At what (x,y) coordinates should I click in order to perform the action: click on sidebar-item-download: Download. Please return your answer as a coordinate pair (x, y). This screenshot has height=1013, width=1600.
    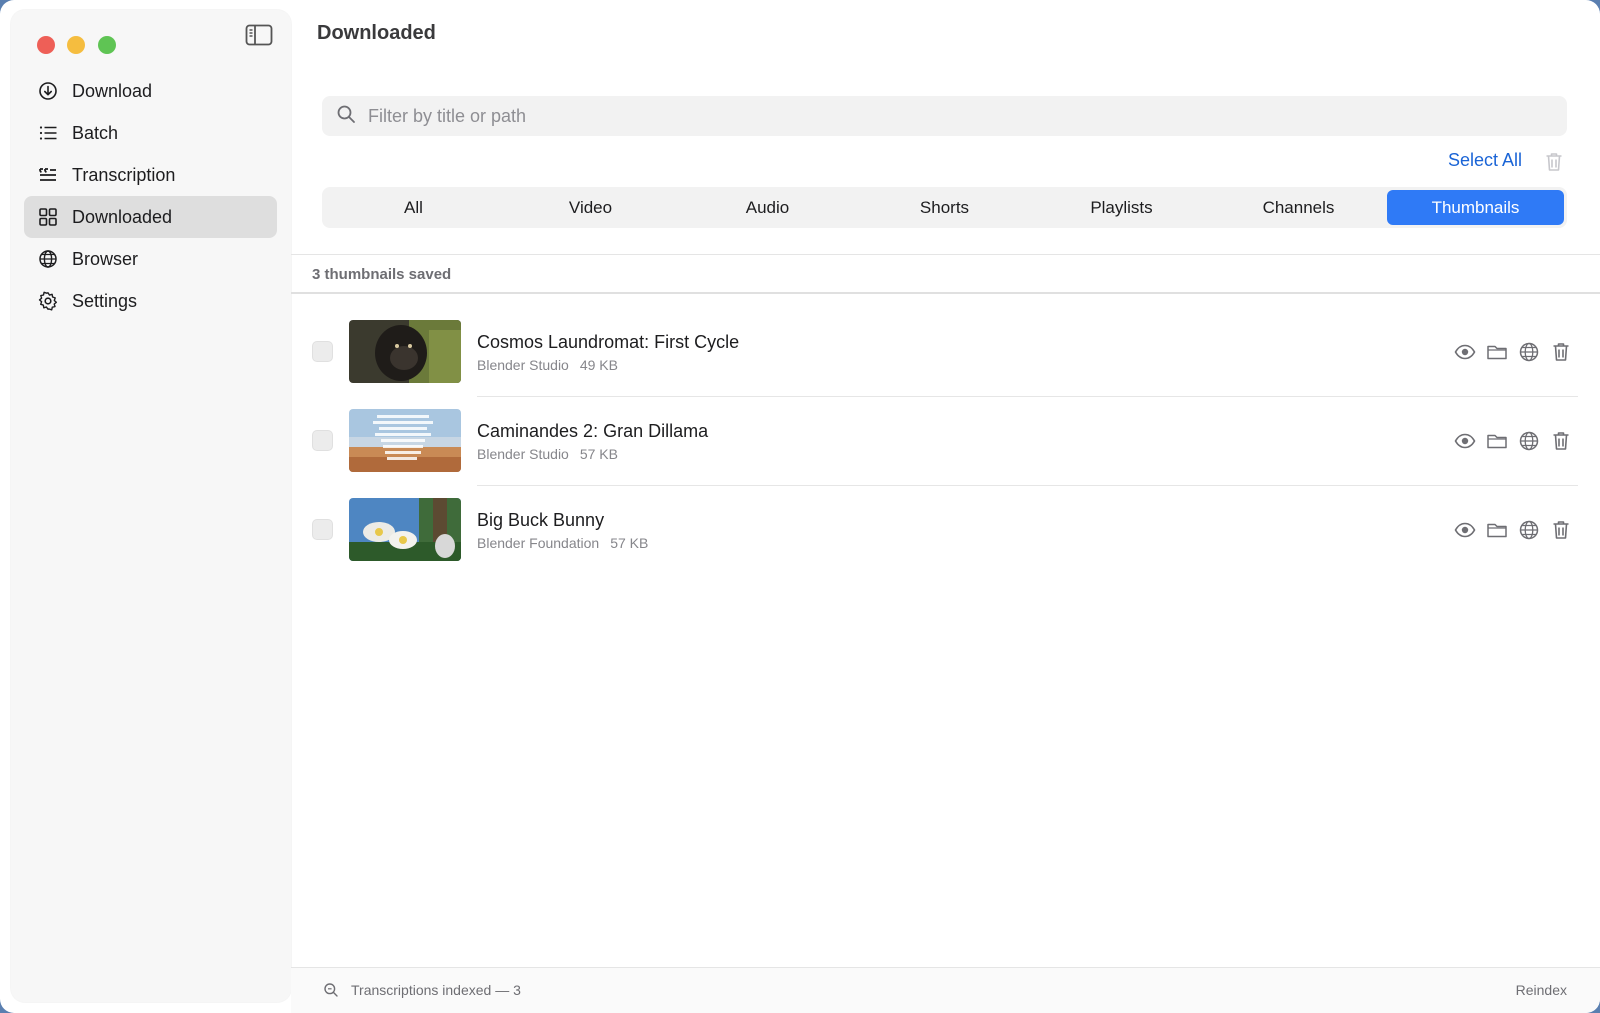
    Looking at the image, I should click on (150, 91).